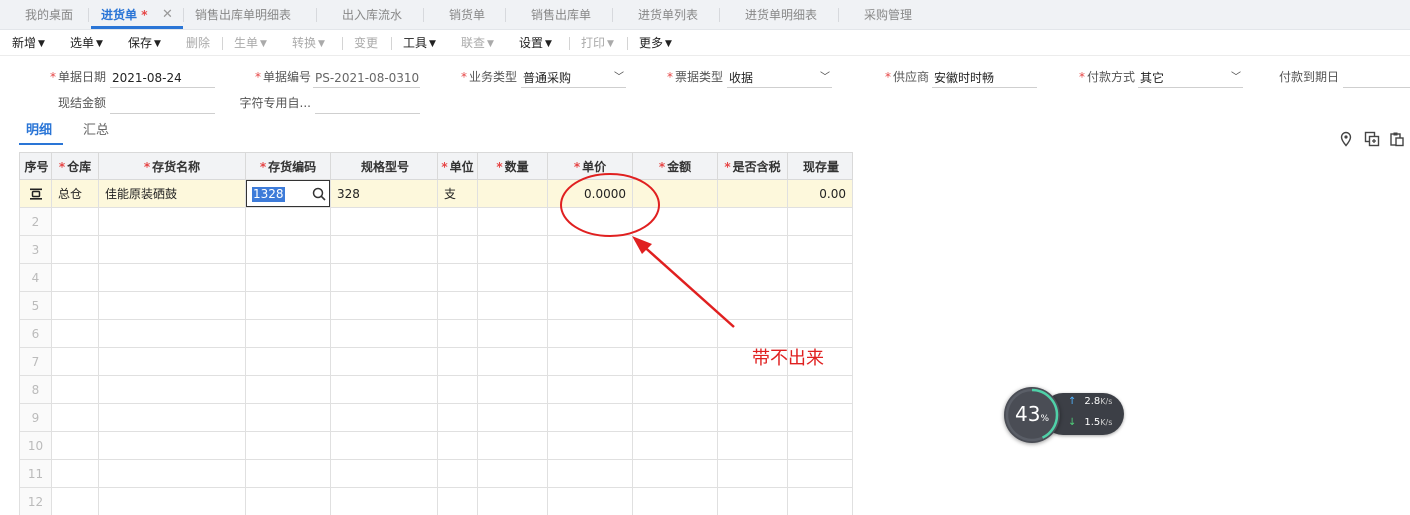 This screenshot has width=1410, height=515. What do you see at coordinates (28, 43) in the screenshot?
I see `new-menu-button: 新增 ▼` at bounding box center [28, 43].